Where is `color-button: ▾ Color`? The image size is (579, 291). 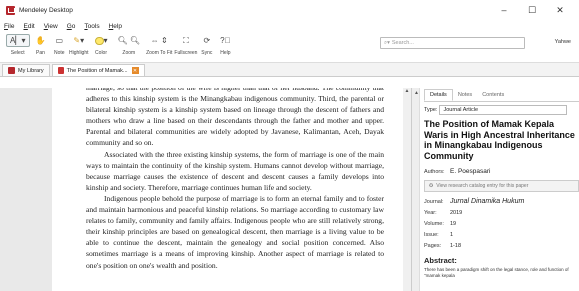
color-button: ▾ Color is located at coordinates (101, 45).